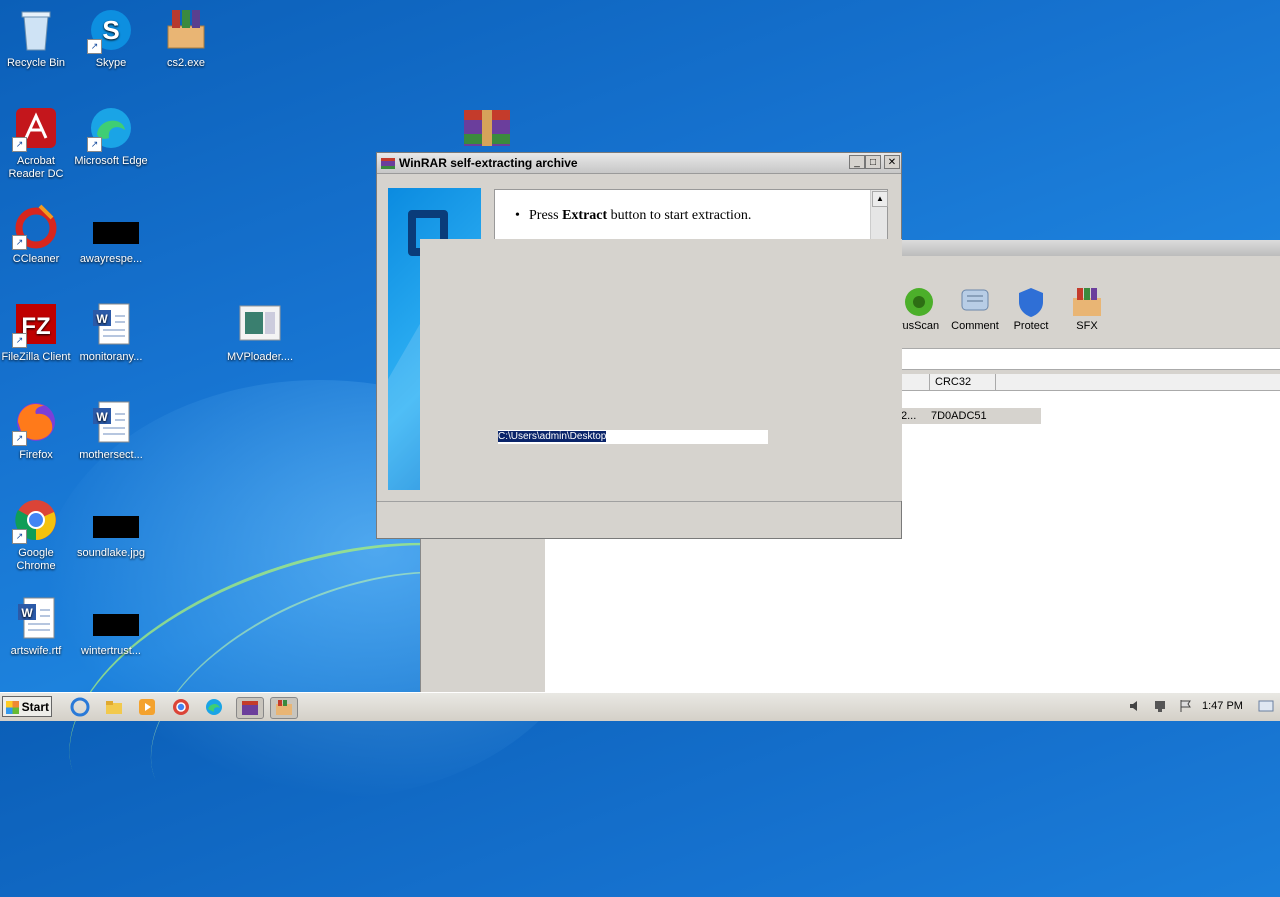 The image size is (1280, 897). I want to click on ie-icon, so click(80, 707).